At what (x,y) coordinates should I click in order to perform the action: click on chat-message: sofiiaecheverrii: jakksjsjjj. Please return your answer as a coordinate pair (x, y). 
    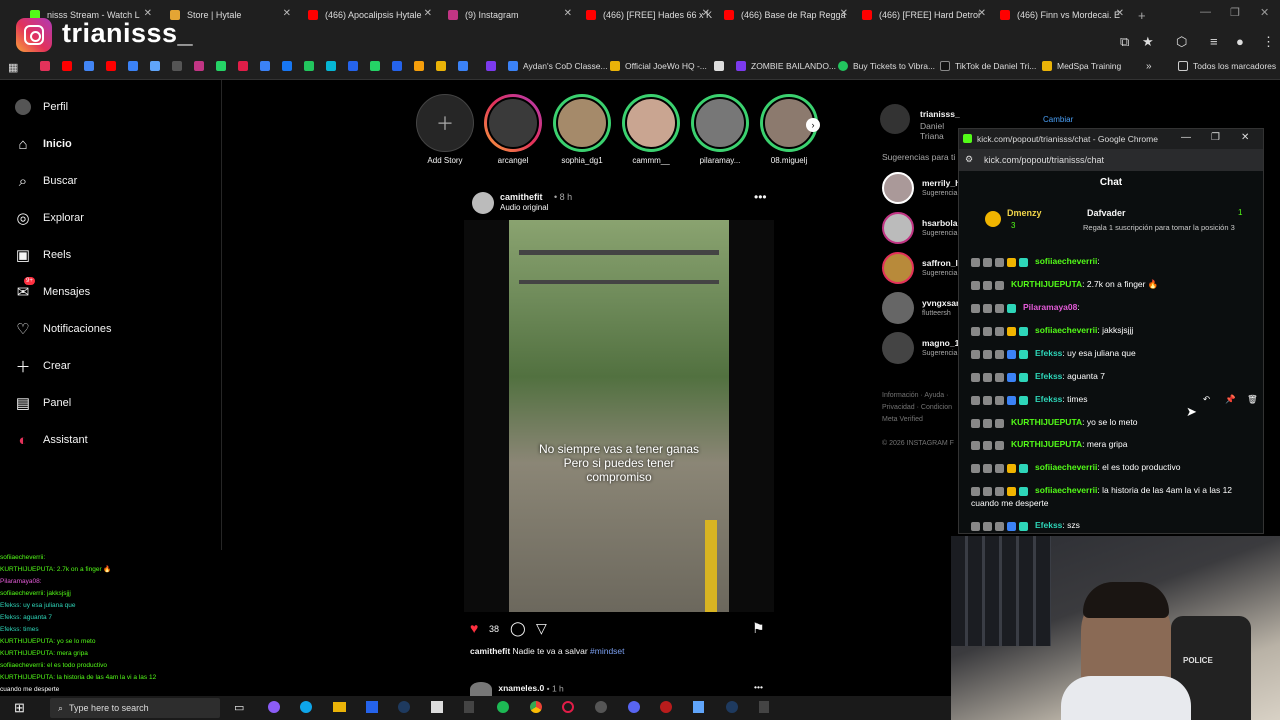
    Looking at the image, I should click on (1116, 330).